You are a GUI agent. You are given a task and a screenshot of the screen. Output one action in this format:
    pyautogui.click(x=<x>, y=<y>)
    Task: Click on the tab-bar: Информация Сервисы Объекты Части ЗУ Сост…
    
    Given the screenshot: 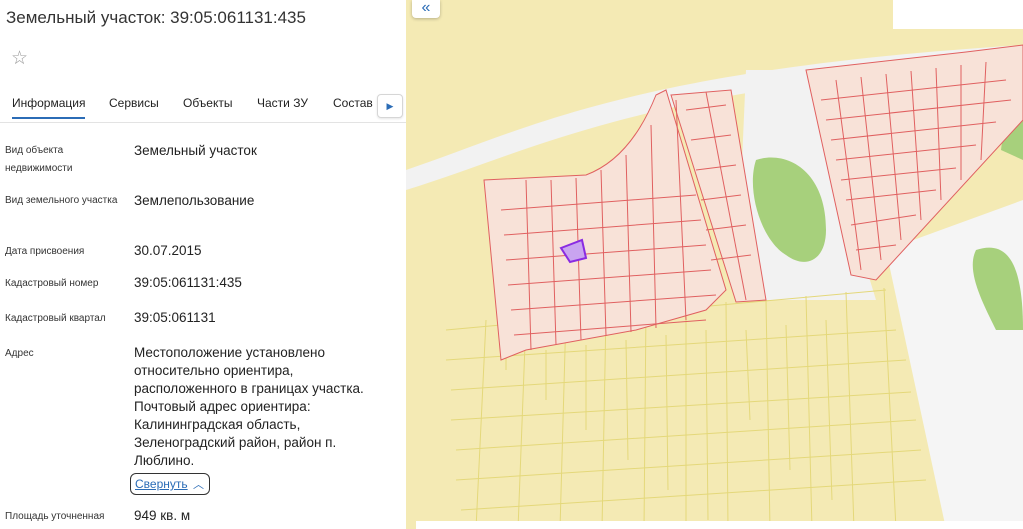 What is the action you would take?
    pyautogui.click(x=203, y=104)
    